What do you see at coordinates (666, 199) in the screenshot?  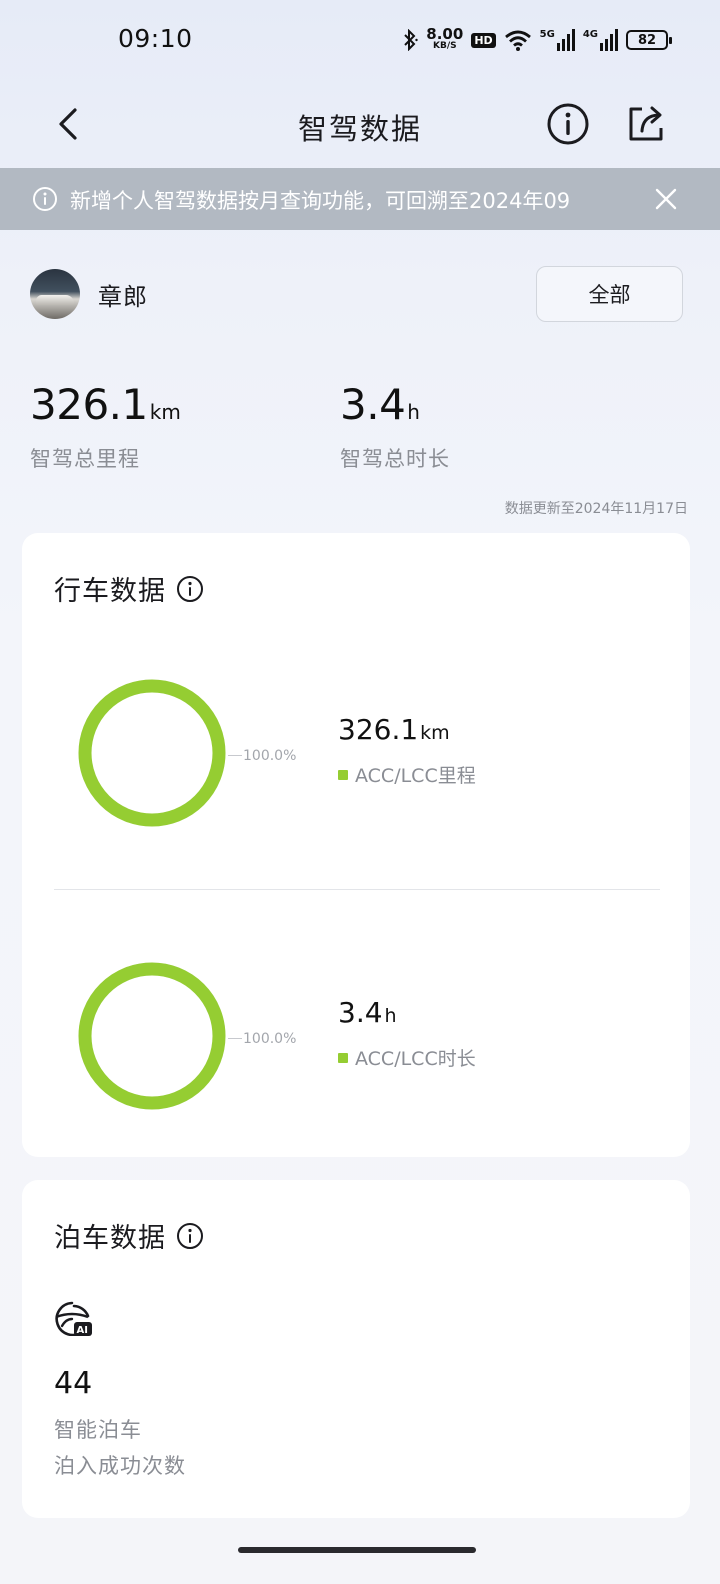 I see `close-icon` at bounding box center [666, 199].